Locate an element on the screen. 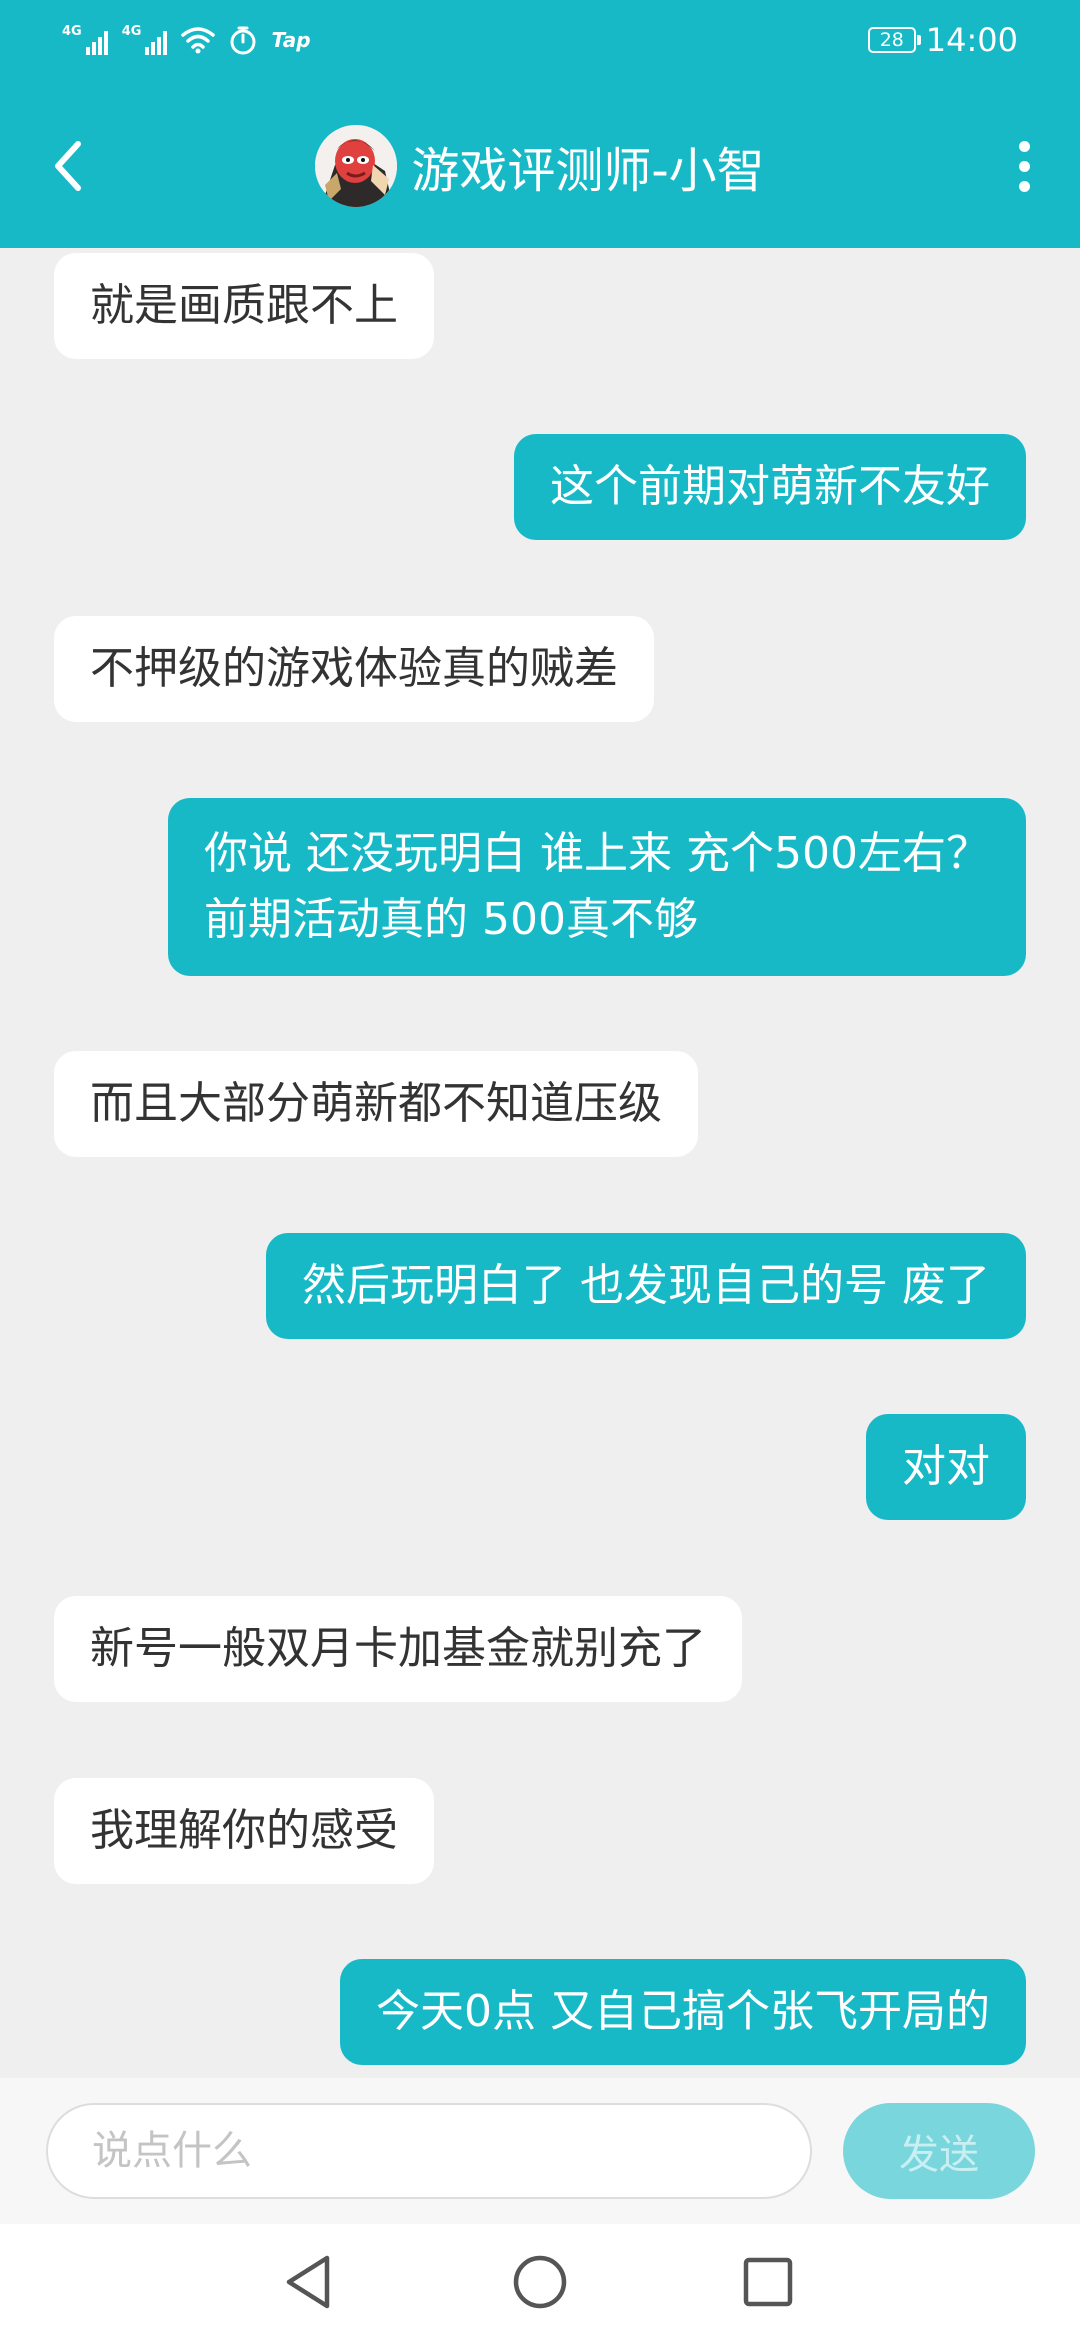 Image resolution: width=1080 pixels, height=2340 pixels. square-recents-icon is located at coordinates (768, 2282).